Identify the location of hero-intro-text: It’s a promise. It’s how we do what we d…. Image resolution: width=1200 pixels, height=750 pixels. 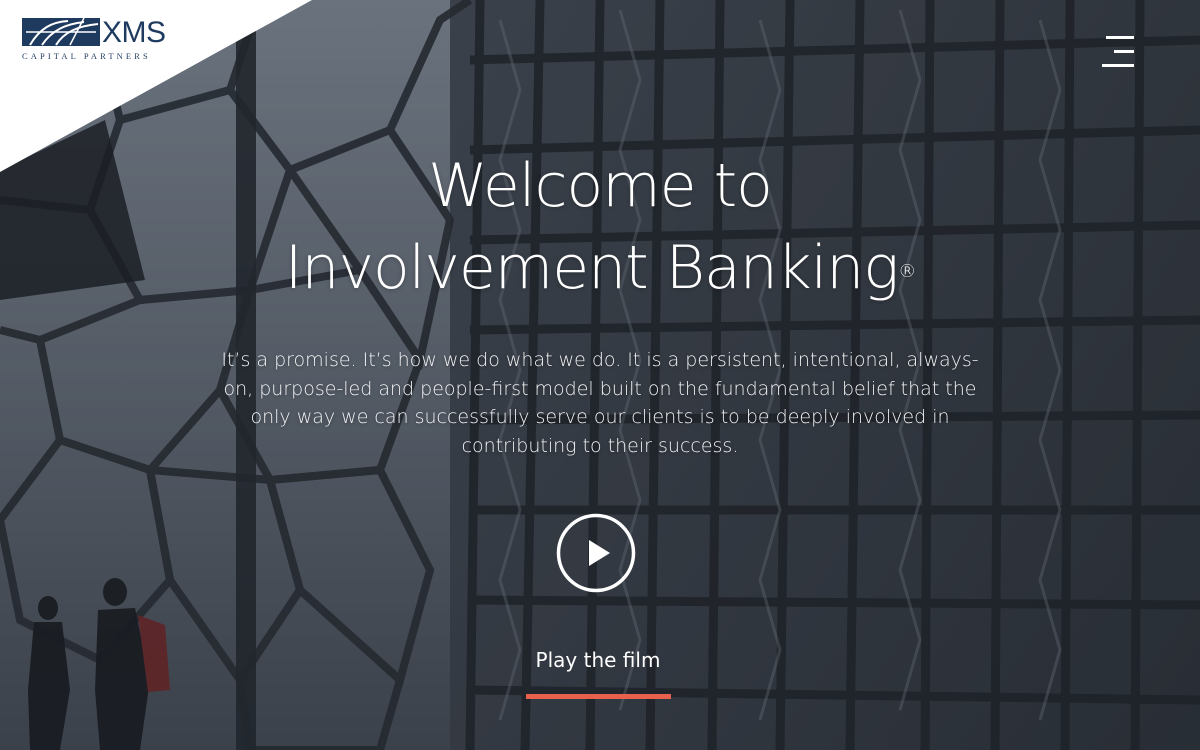
(600, 403).